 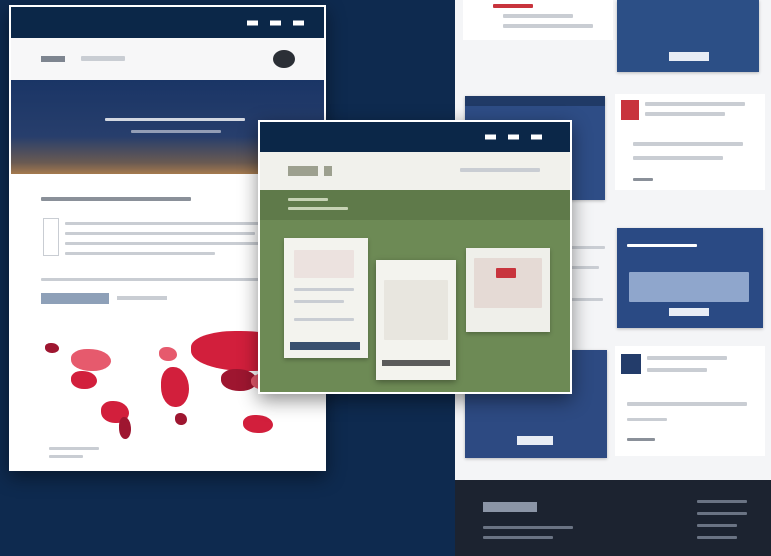 I want to click on document-card, so click(x=416, y=320).